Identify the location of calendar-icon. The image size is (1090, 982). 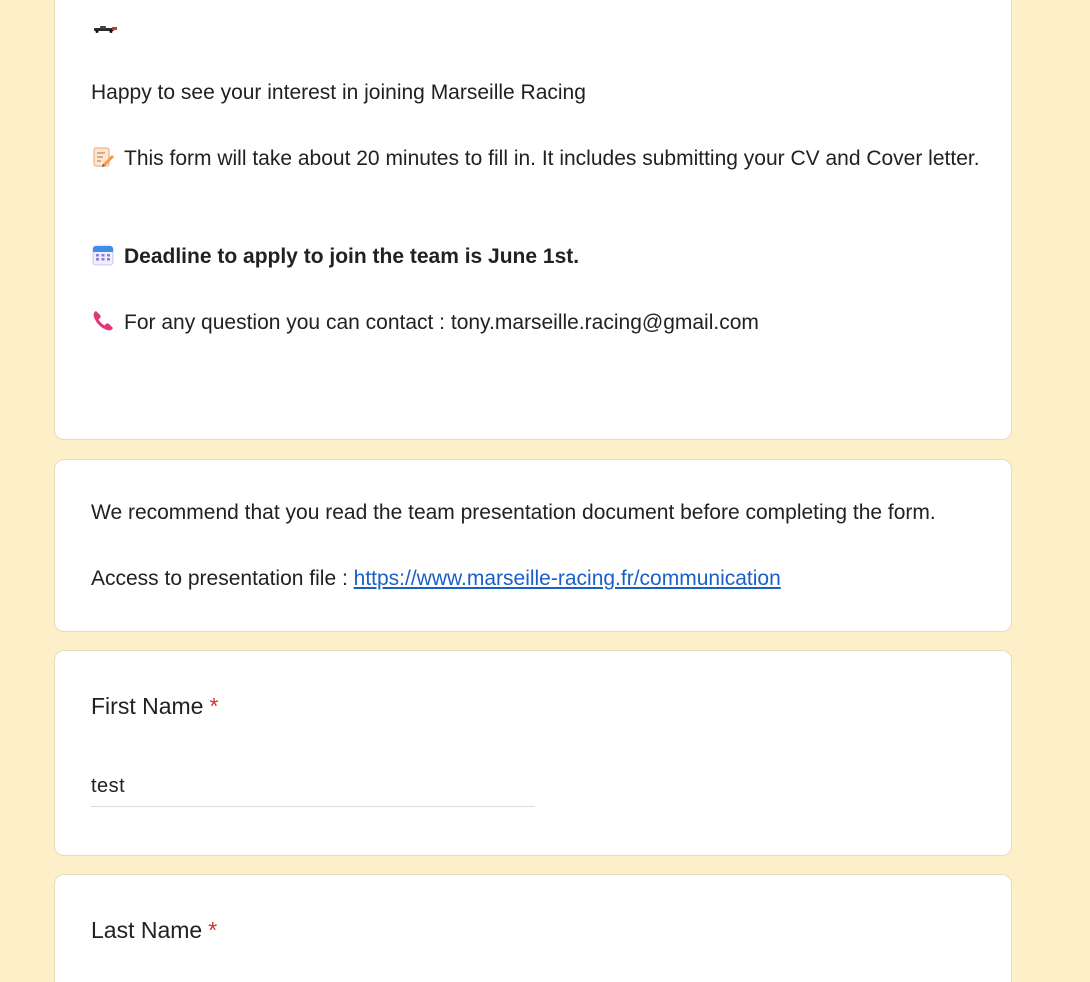
(103, 255).